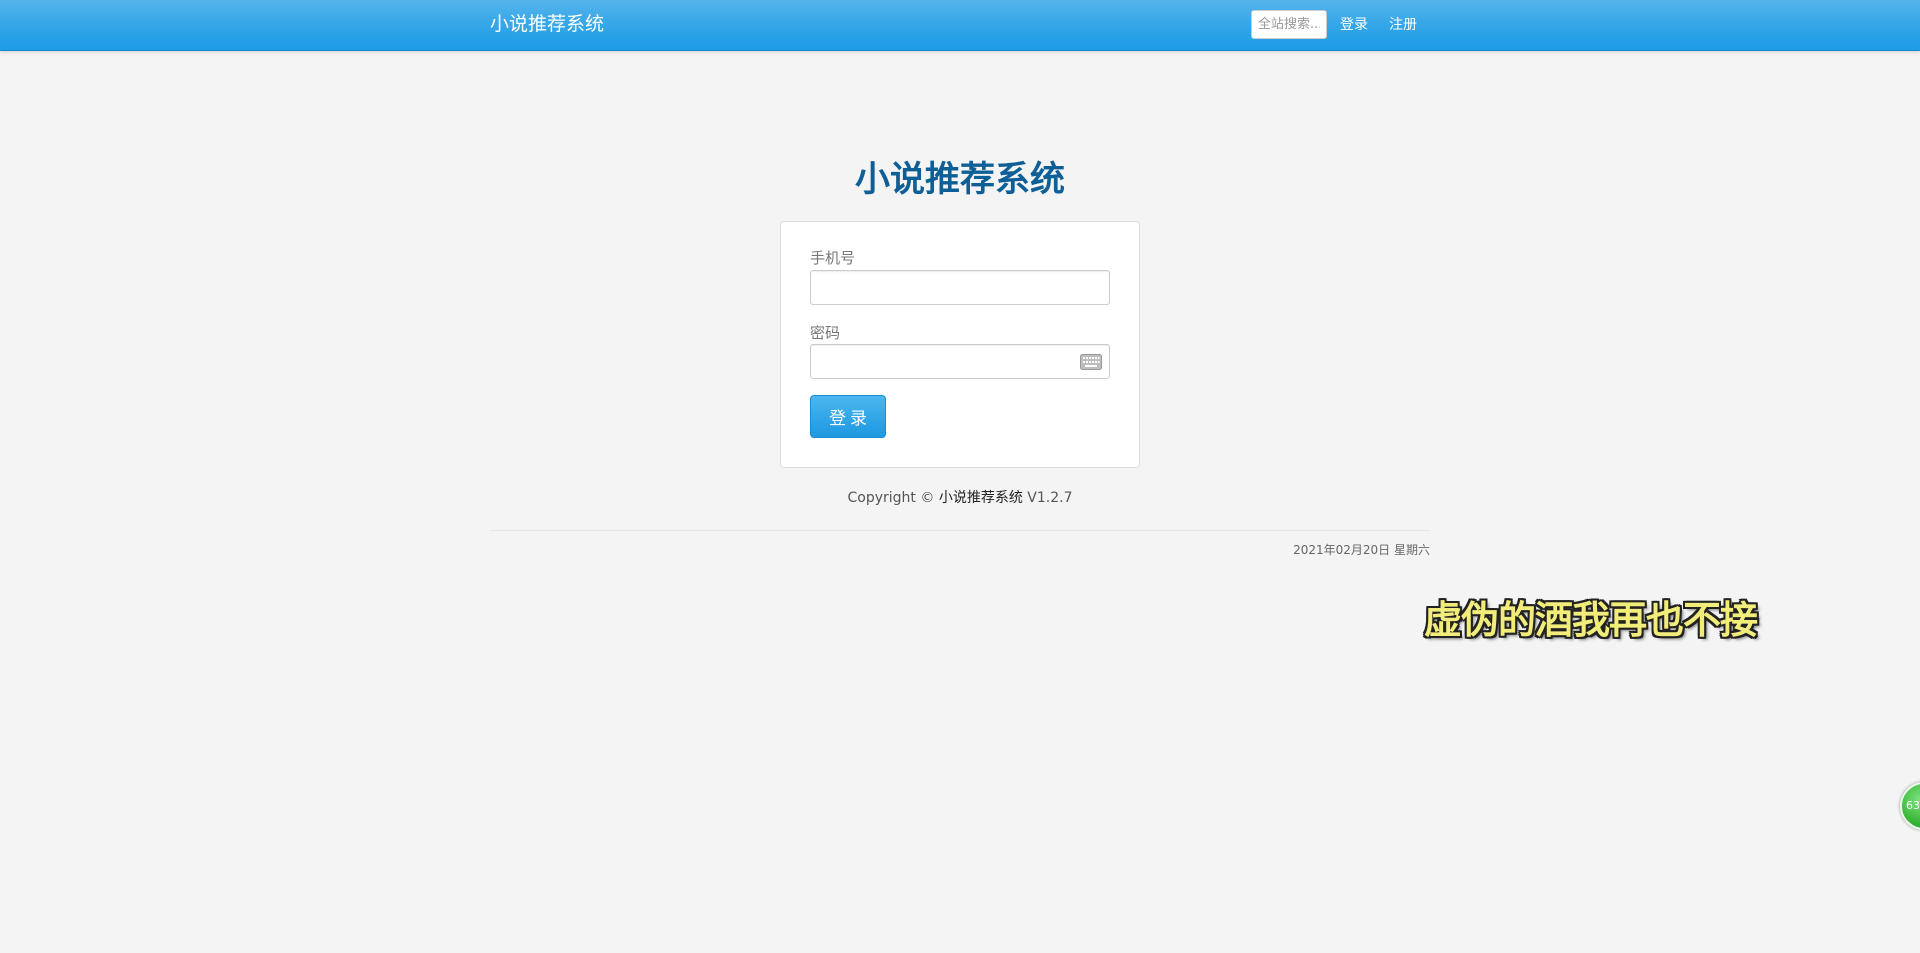  What do you see at coordinates (825, 333) in the screenshot?
I see `password-label: 密码` at bounding box center [825, 333].